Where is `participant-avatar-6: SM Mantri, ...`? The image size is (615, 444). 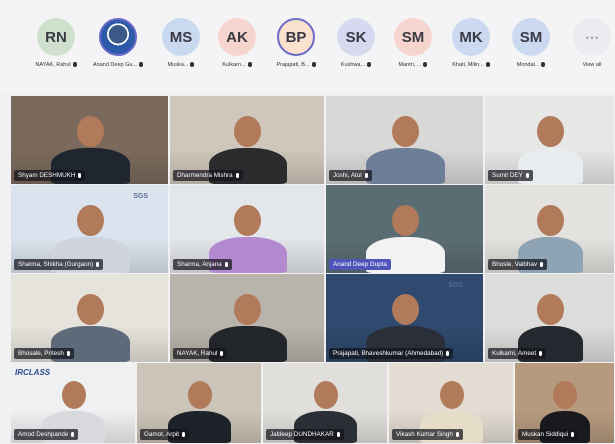 participant-avatar-6: SM Mantri, ... is located at coordinates (413, 43).